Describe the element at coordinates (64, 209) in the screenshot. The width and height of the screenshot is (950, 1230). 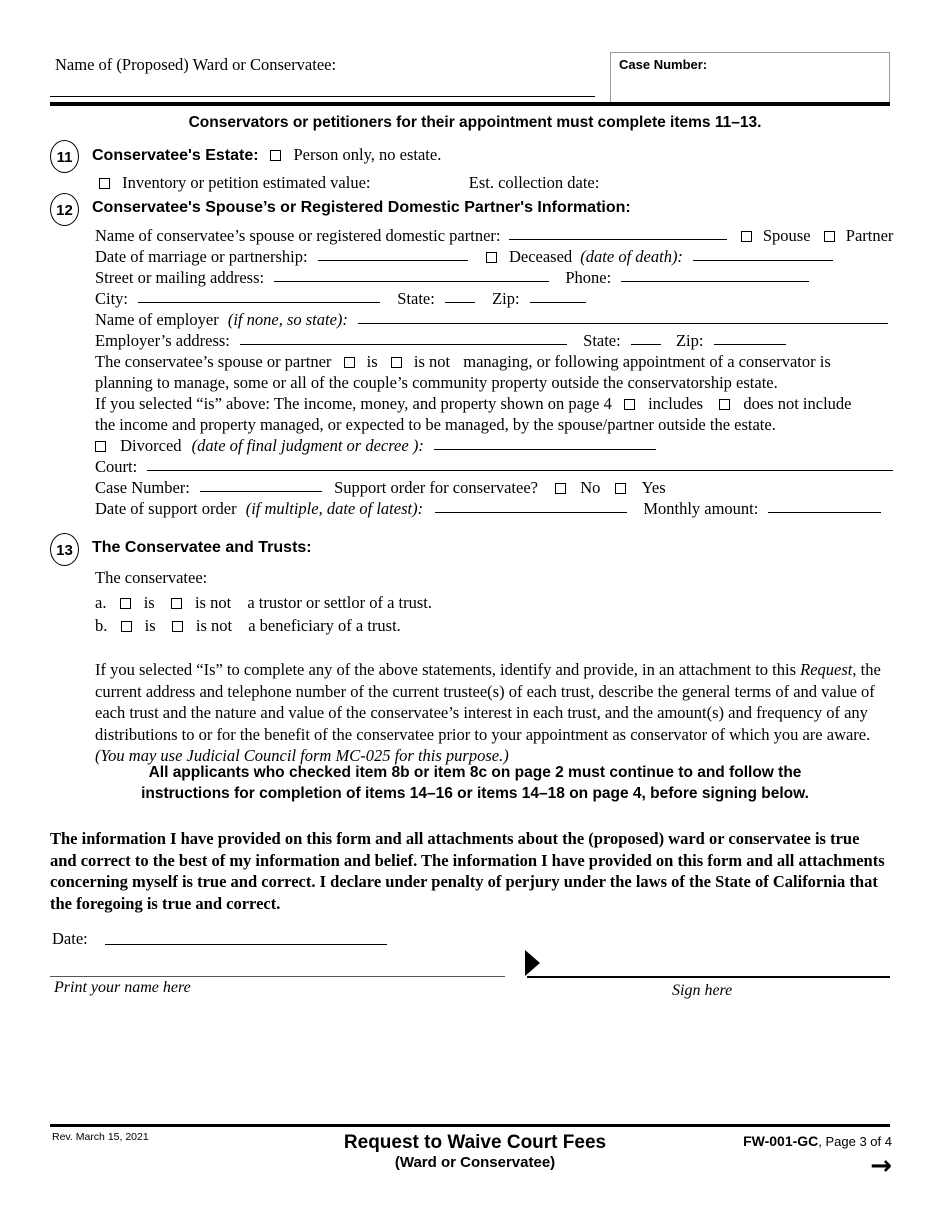
I see `item-12-number: 12` at that location.